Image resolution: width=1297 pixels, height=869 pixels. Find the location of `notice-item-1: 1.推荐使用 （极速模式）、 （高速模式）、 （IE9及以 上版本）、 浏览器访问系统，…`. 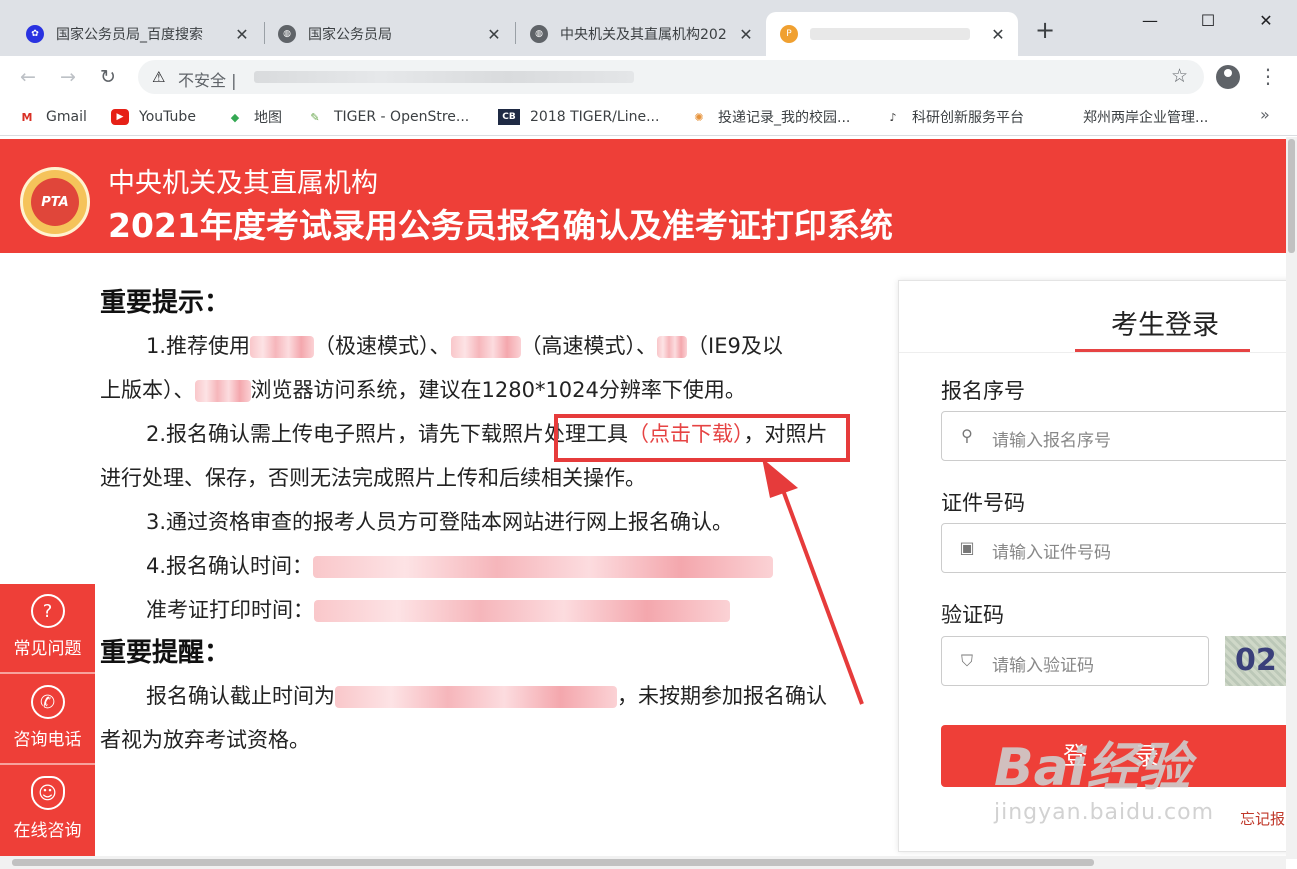

notice-item-1: 1.推荐使用 （极速模式）、 （高速模式）、 （IE9及以 上版本）、 浏览器访问系统，… is located at coordinates (470, 368).